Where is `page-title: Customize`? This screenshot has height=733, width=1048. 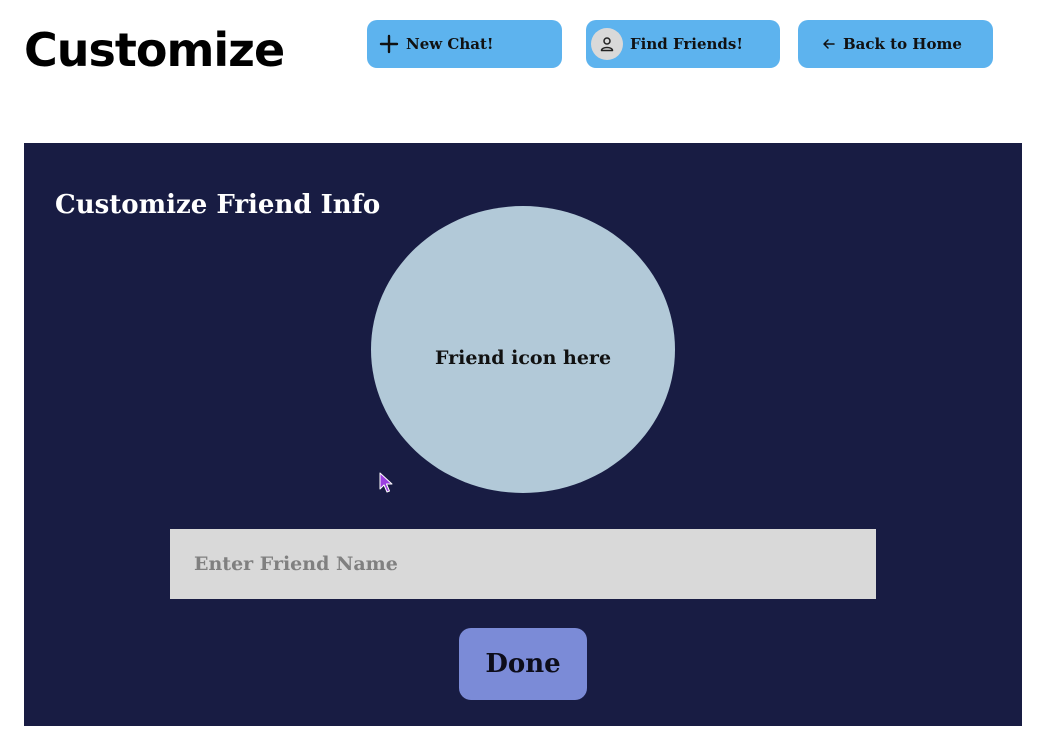
page-title: Customize is located at coordinates (154, 50).